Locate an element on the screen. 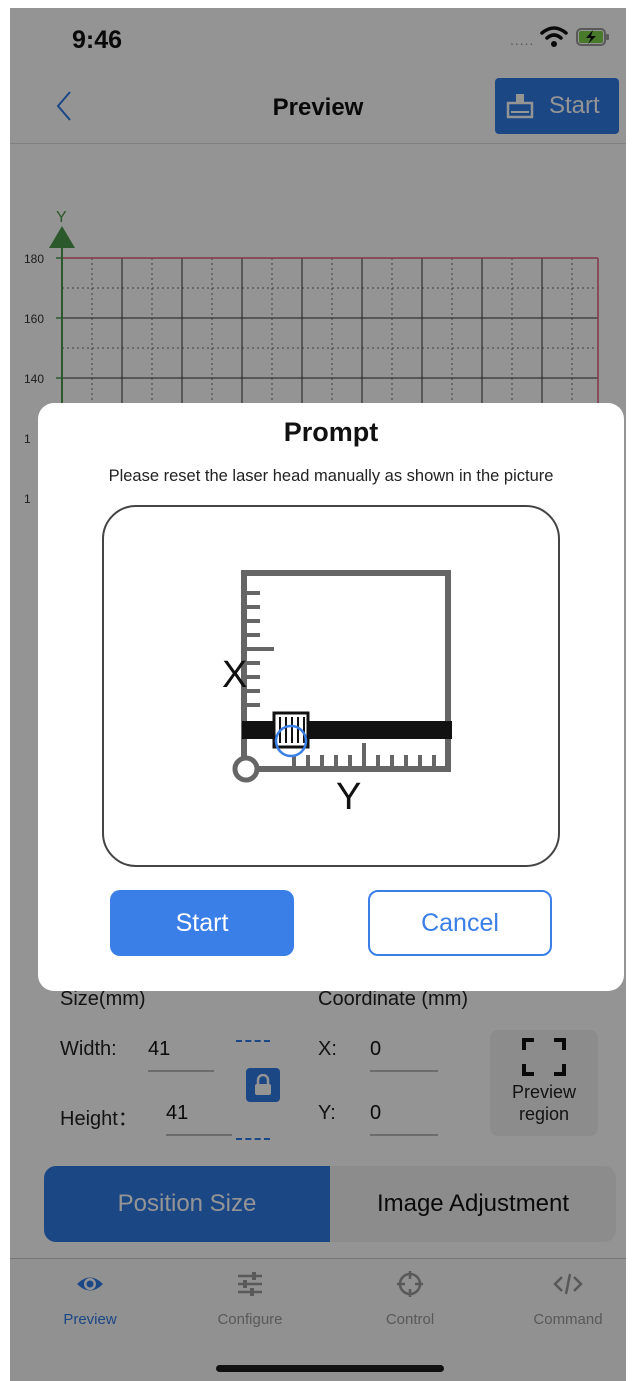 Image resolution: width=636 pixels, height=1381 pixels. dialog-start-button: Start is located at coordinates (202, 923).